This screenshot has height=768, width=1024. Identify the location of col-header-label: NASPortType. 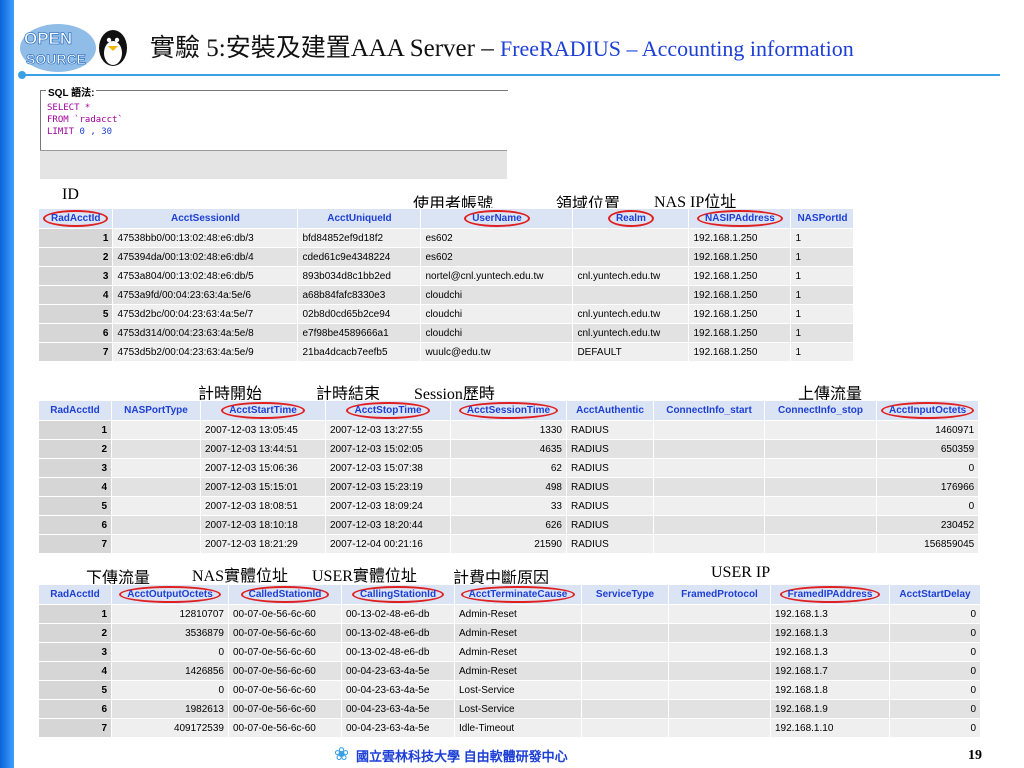
(156, 410).